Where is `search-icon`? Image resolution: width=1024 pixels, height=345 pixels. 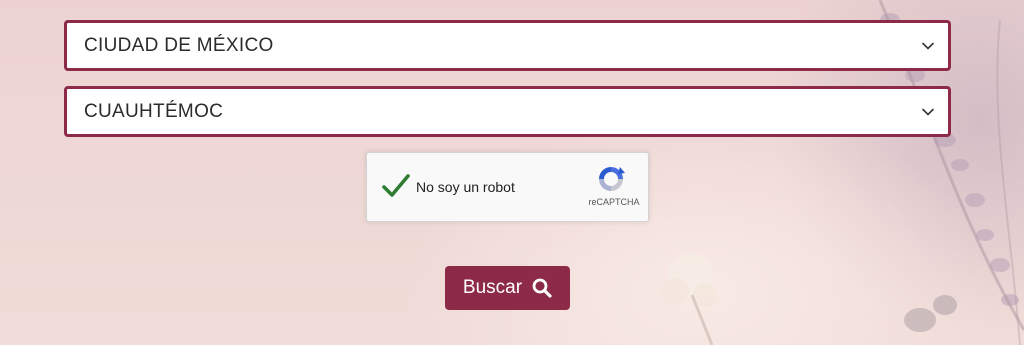
search-icon is located at coordinates (542, 288).